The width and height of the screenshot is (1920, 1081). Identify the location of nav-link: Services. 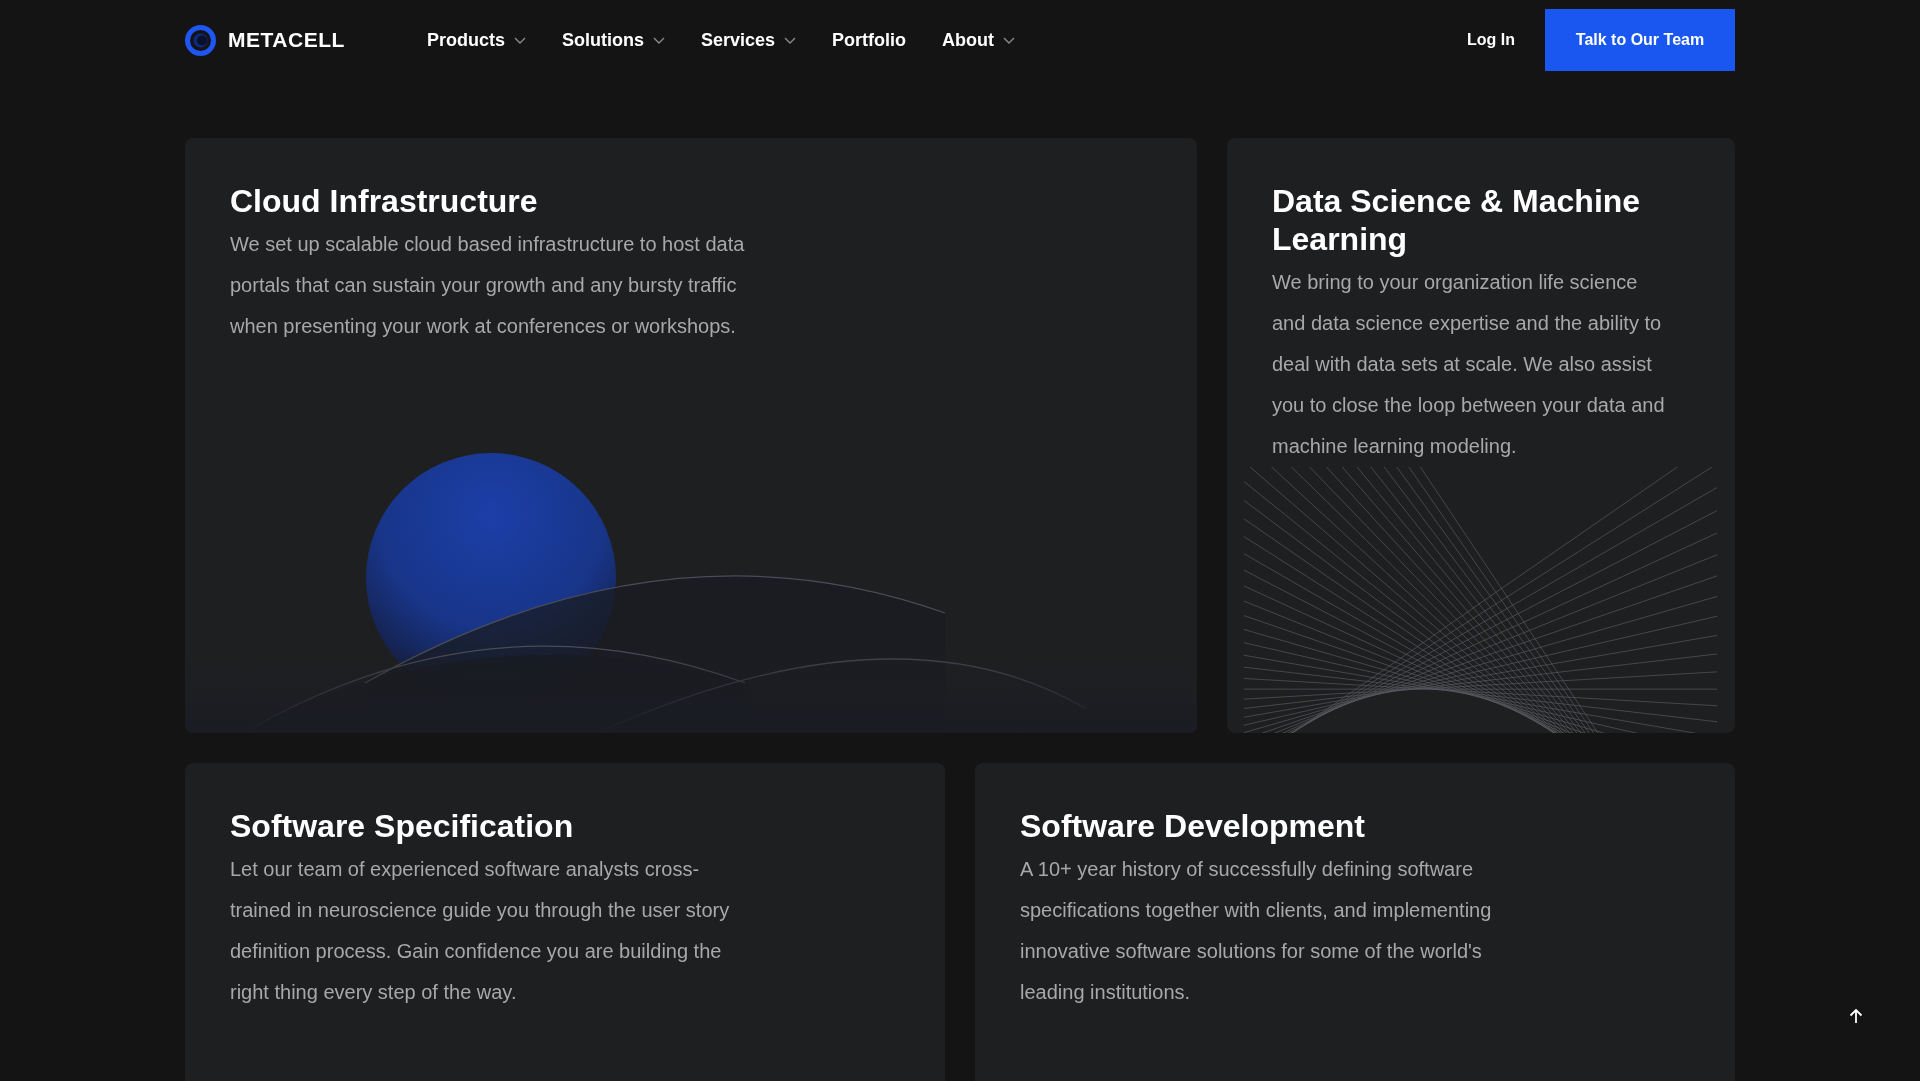
(749, 40).